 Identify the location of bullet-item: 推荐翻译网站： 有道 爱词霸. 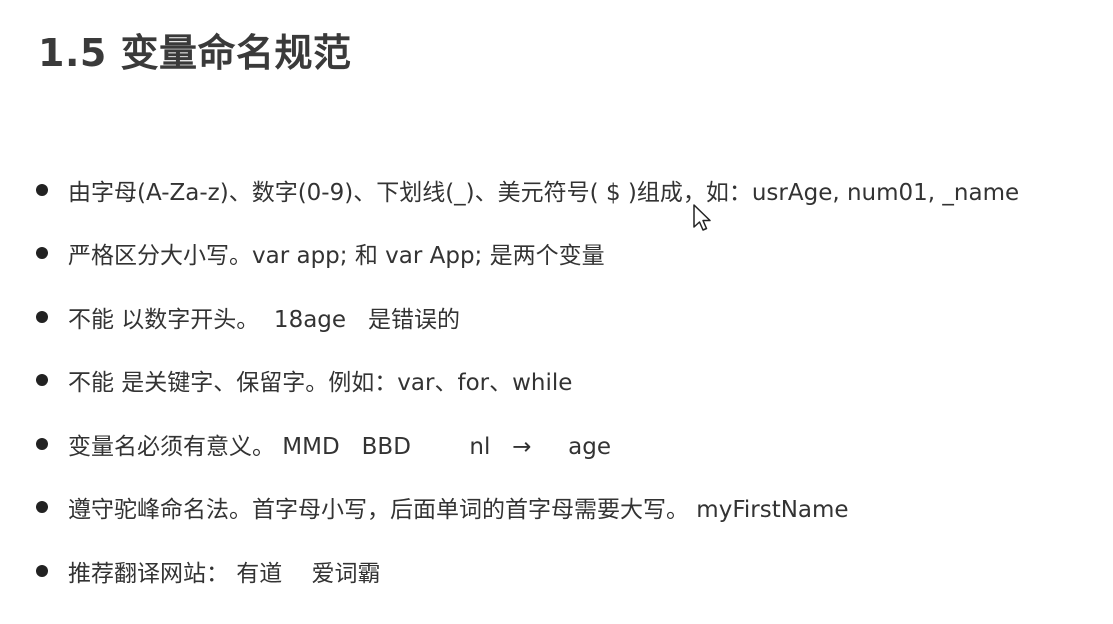
(527, 571).